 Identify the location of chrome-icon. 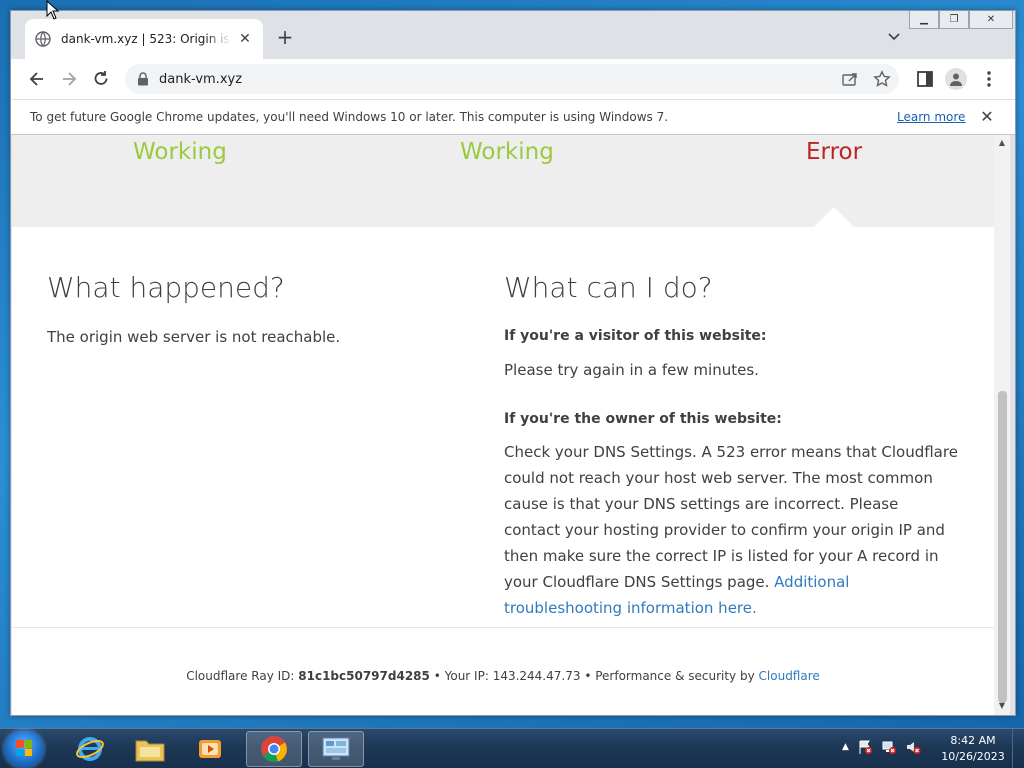
(274, 749).